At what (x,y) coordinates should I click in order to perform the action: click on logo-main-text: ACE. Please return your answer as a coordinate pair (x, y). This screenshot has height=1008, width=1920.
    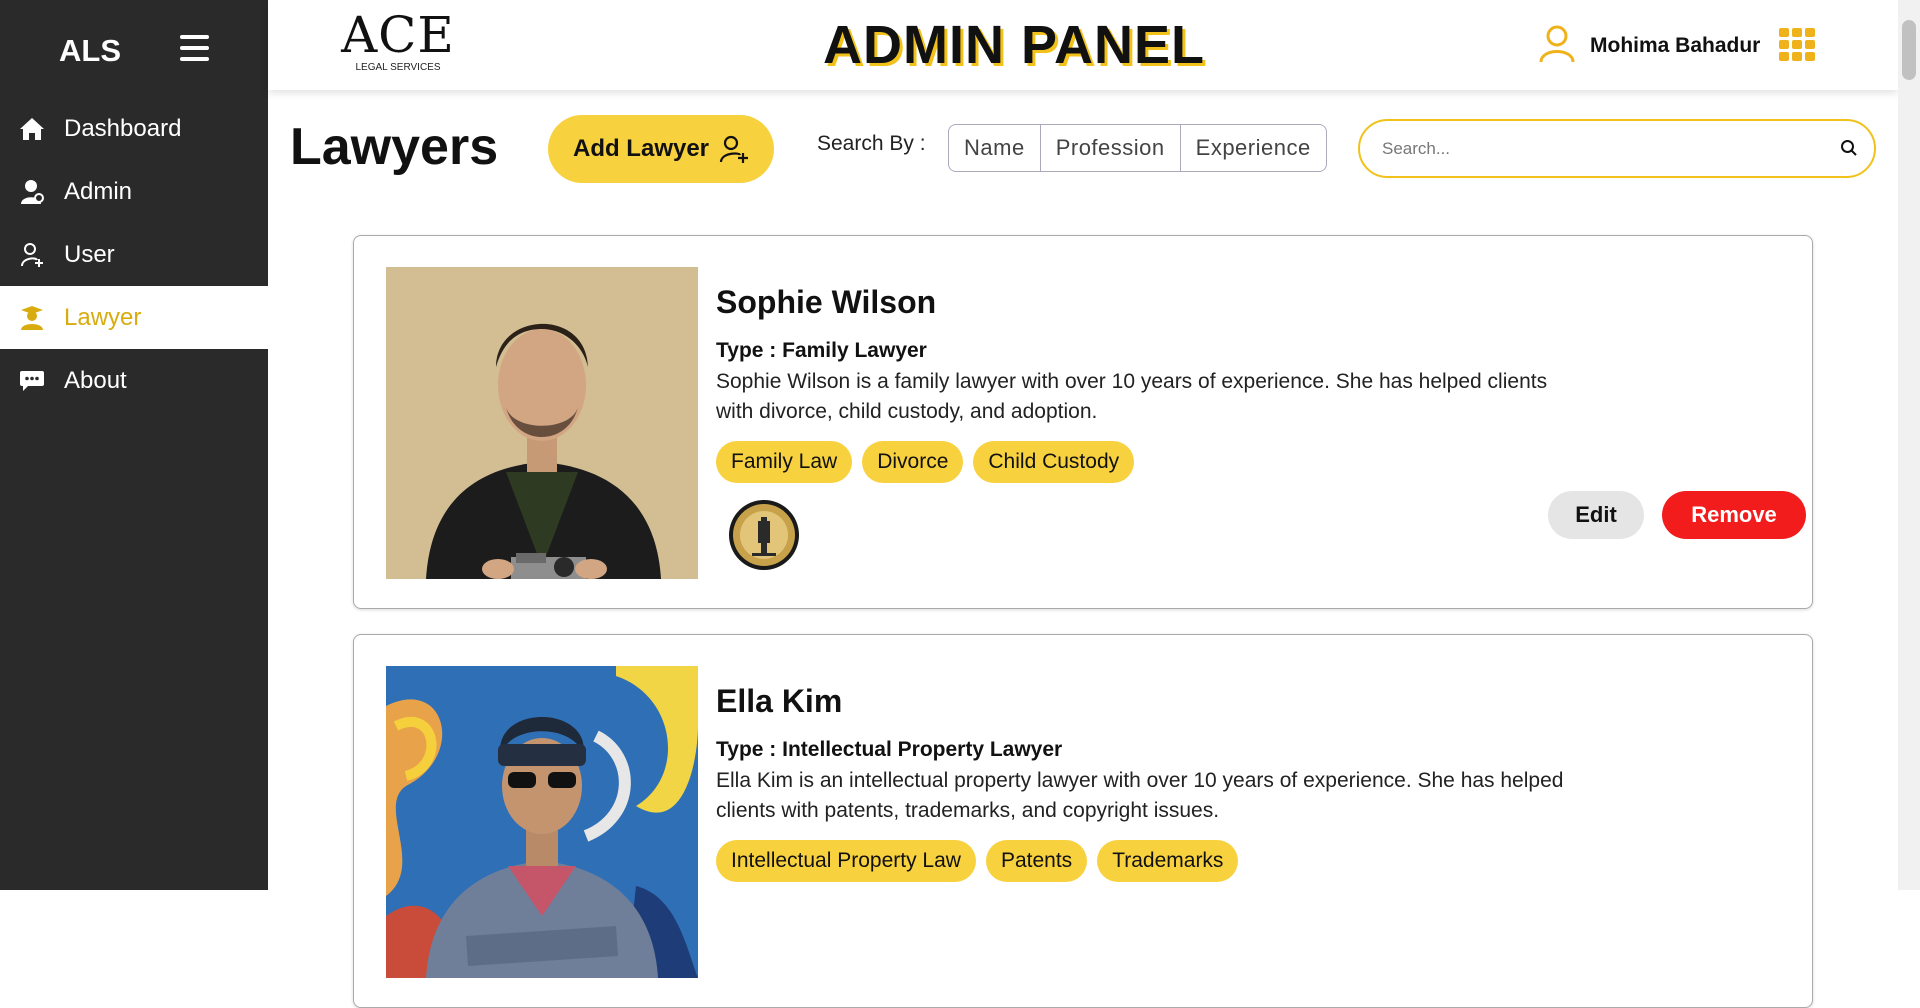
    Looking at the image, I should click on (398, 35).